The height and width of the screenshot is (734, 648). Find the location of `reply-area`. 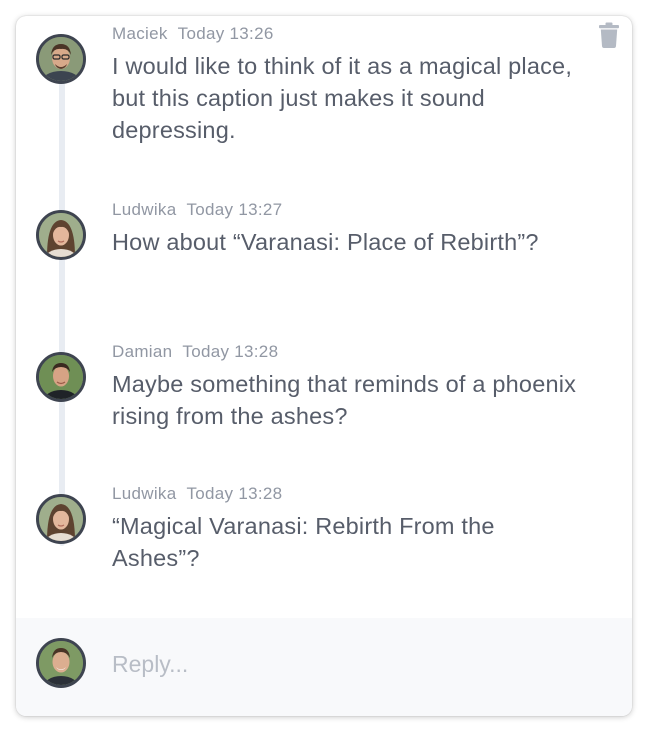

reply-area is located at coordinates (324, 667).